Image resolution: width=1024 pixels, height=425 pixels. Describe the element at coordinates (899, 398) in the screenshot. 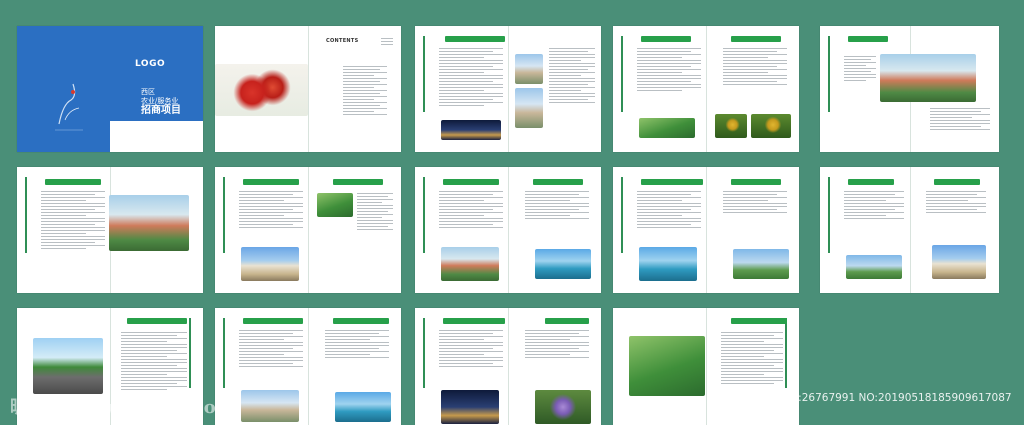

I see `image-id-watermark: ID:26767991 NO:20190518185909617087` at that location.